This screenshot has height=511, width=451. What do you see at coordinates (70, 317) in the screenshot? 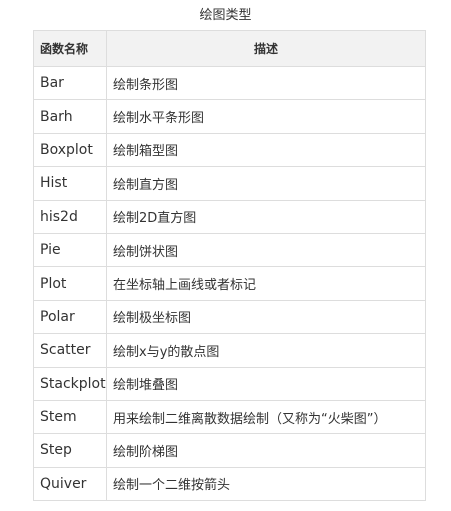
I see `function-name-cell: Polar` at bounding box center [70, 317].